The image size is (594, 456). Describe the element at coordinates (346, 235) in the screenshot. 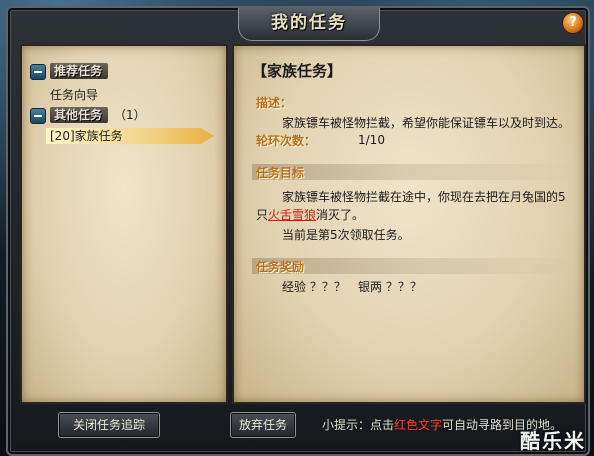

I see `objective-text-line3: 当前是第5次领取任务。` at that location.